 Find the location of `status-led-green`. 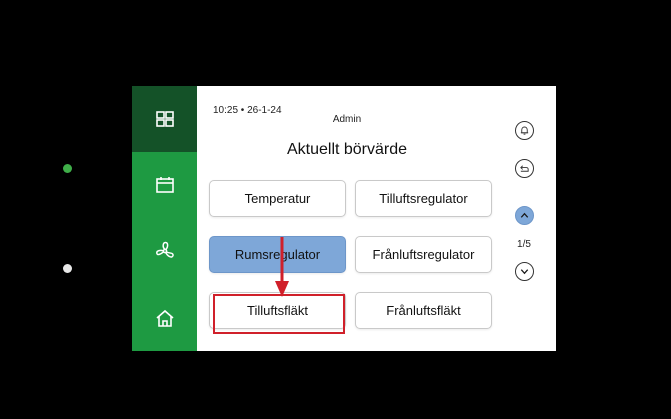

status-led-green is located at coordinates (67, 168).